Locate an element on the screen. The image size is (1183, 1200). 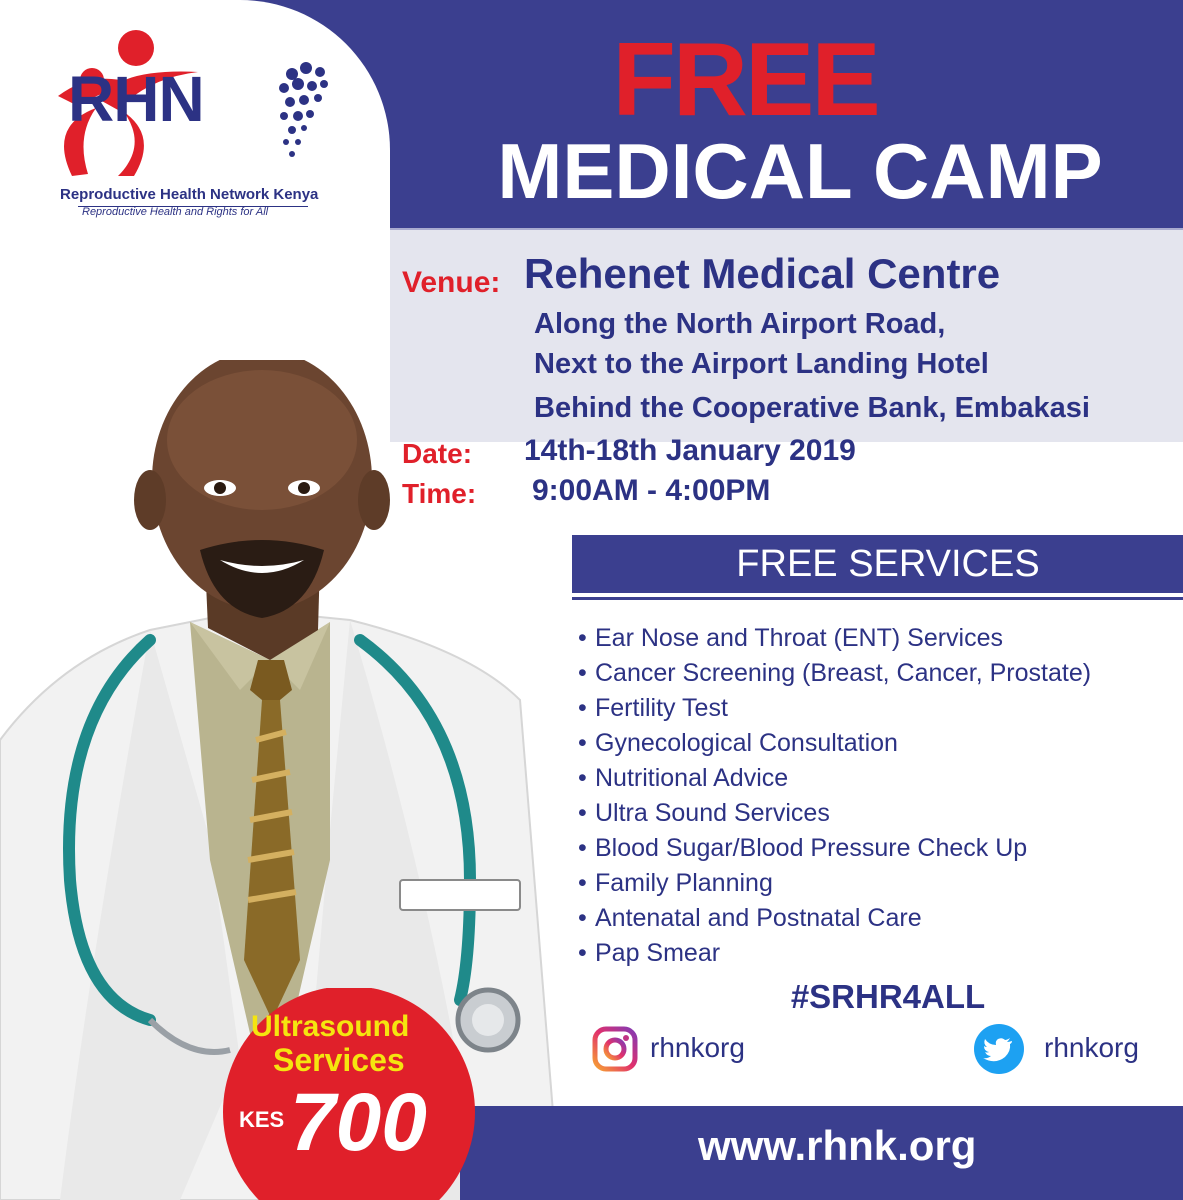
details-band-edge is located at coordinates (786, 229).